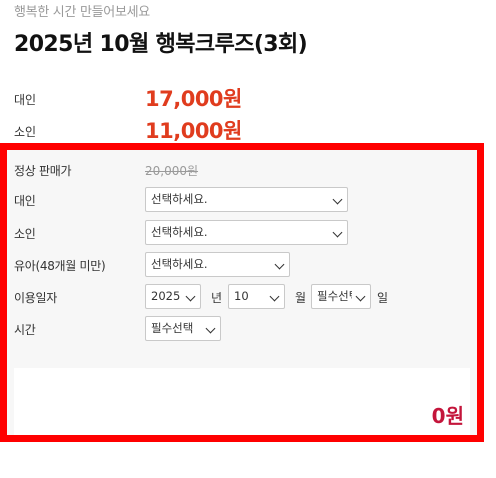  Describe the element at coordinates (244, 329) in the screenshot. I see `time-row: 시간 필수선택` at that location.